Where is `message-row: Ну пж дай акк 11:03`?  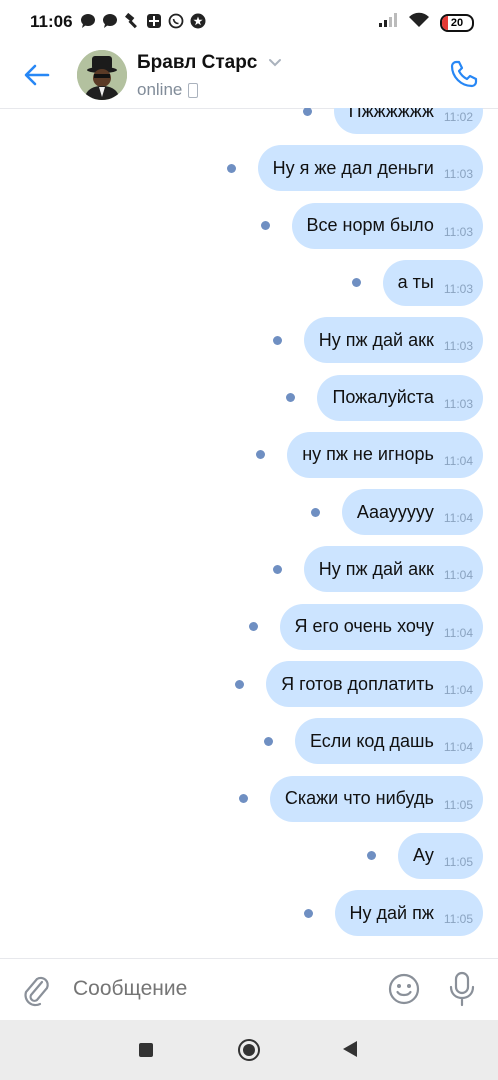 message-row: Ну пж дай акк 11:03 is located at coordinates (377, 340).